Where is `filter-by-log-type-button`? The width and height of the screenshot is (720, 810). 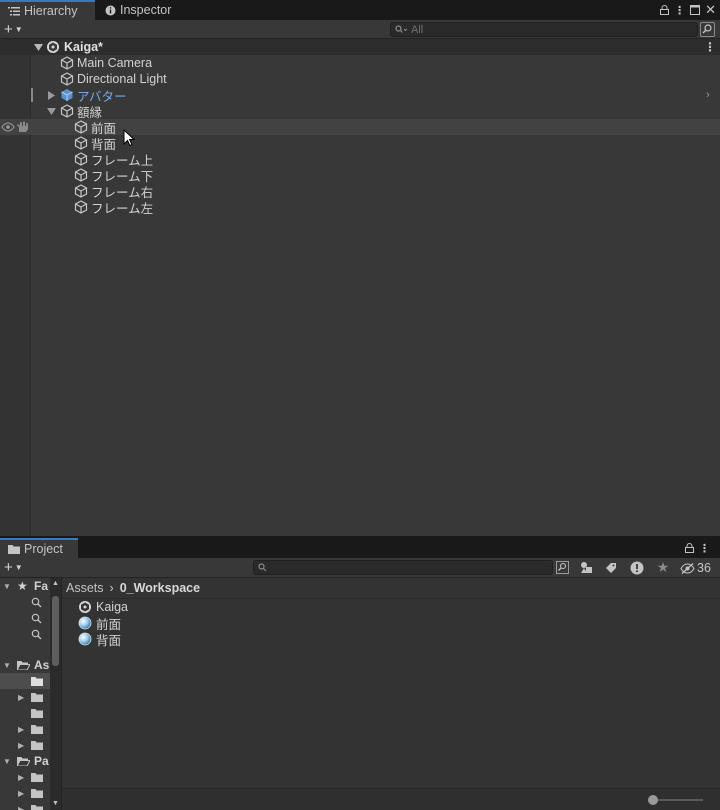 filter-by-log-type-button is located at coordinates (637, 567).